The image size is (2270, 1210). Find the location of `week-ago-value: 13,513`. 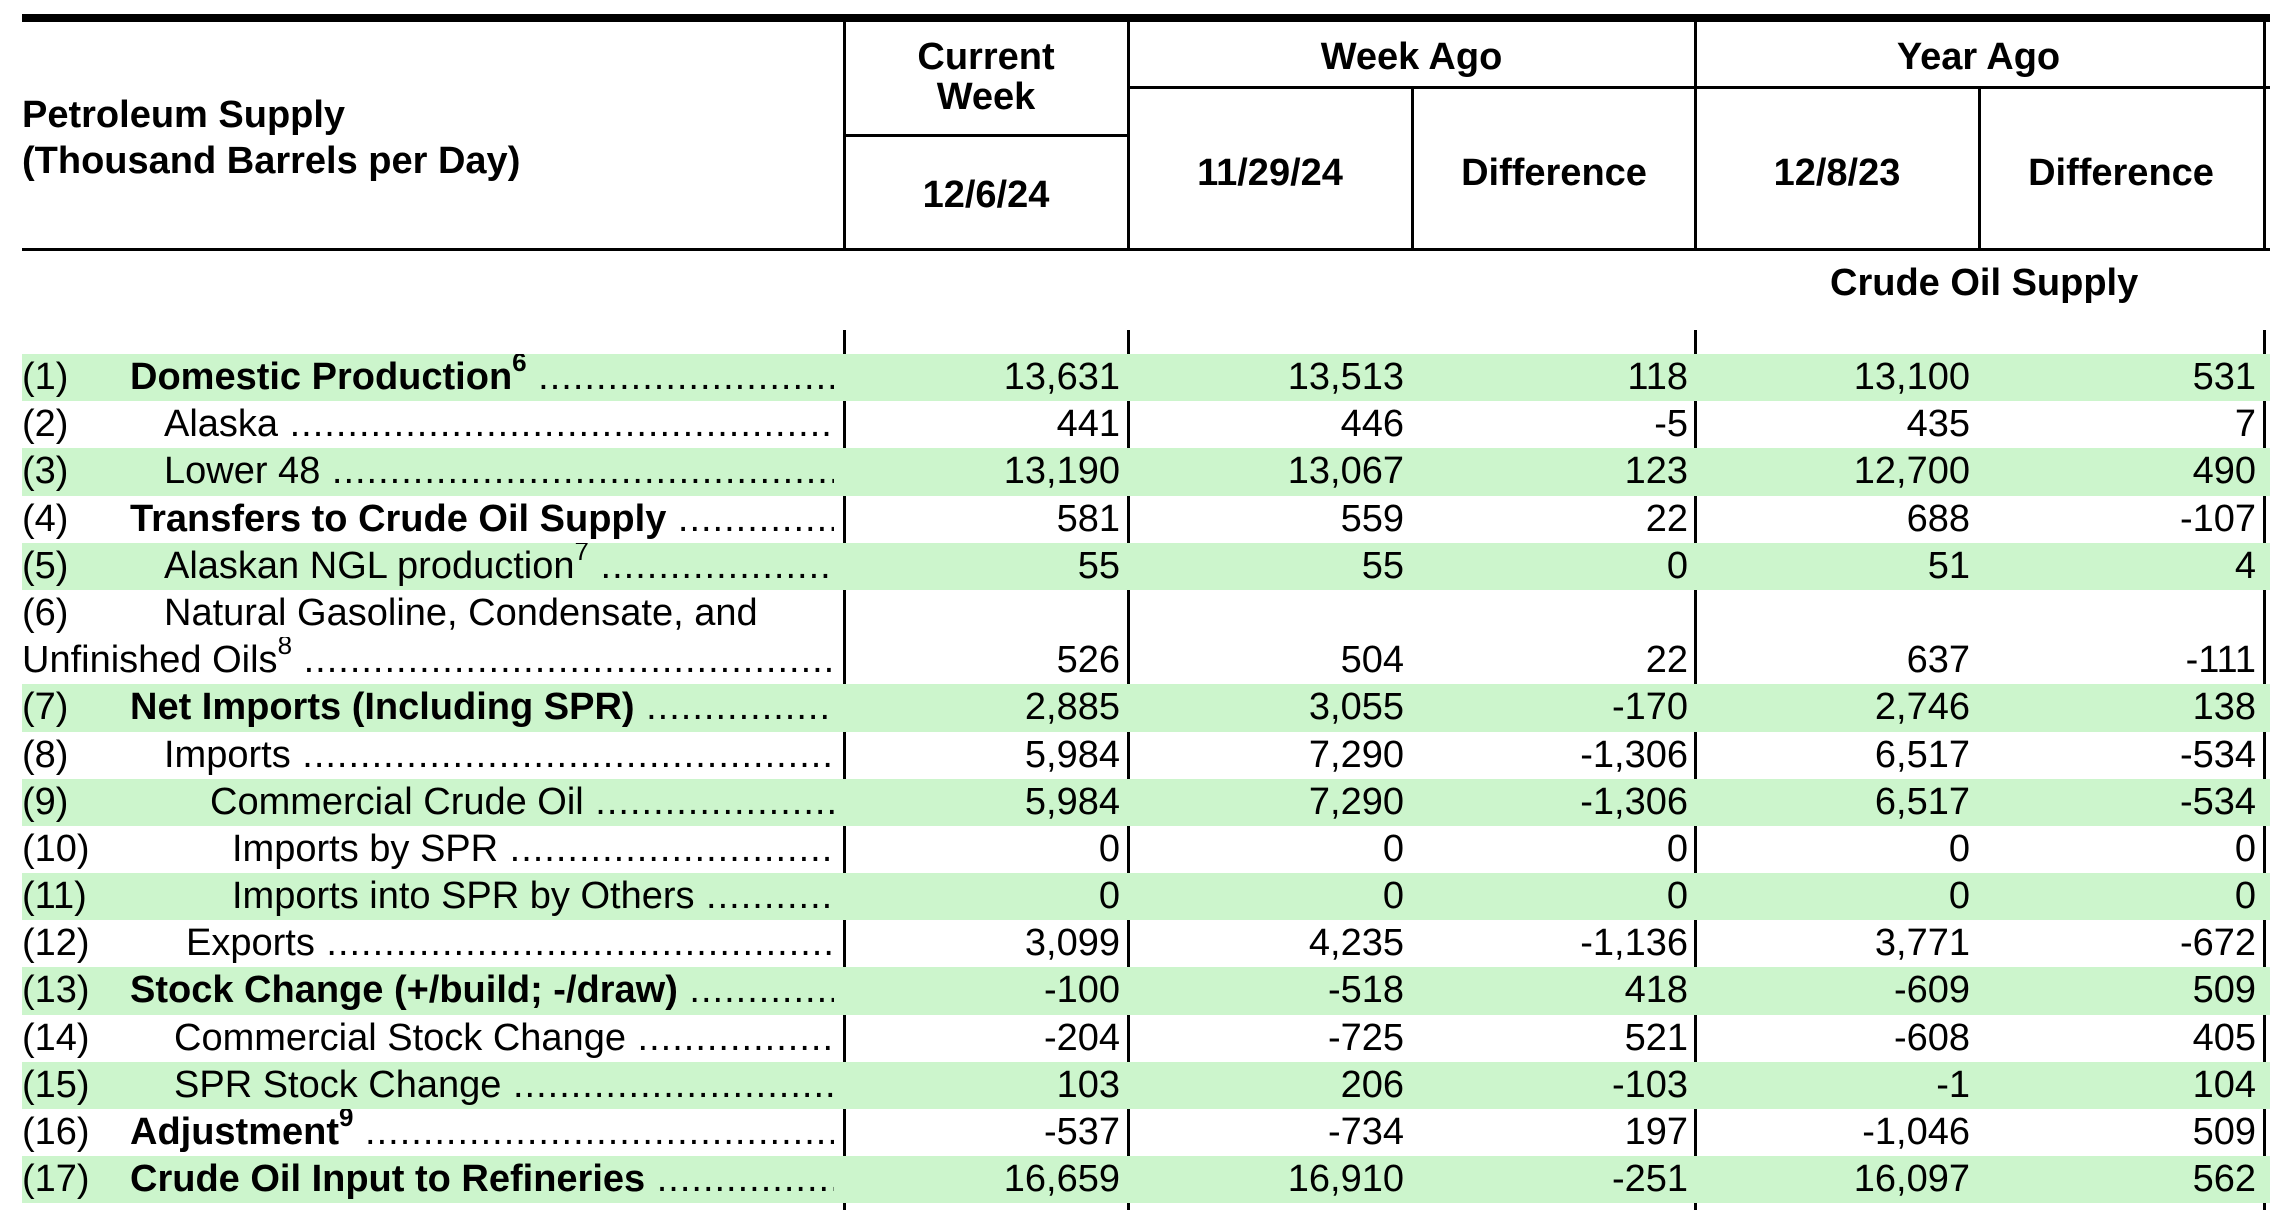

week-ago-value: 13,513 is located at coordinates (1345, 377).